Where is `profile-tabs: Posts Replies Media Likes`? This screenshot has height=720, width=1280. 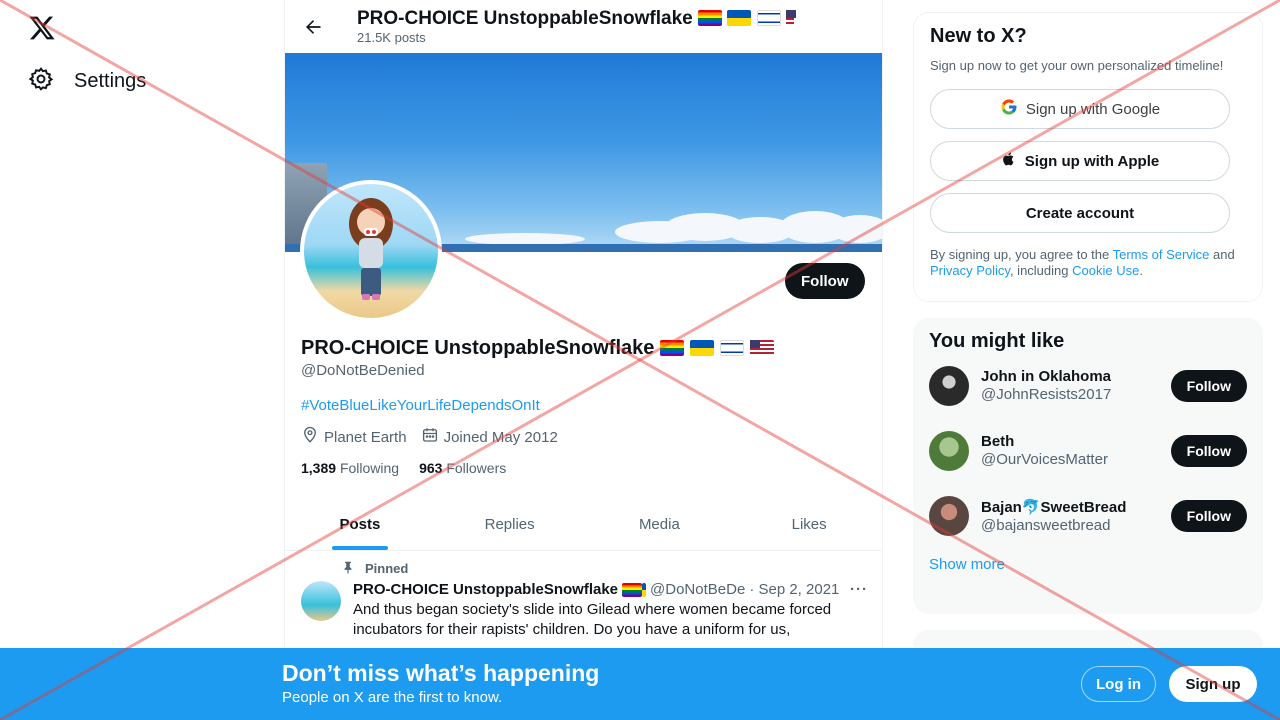
profile-tabs: Posts Replies Media Likes is located at coordinates (583, 524).